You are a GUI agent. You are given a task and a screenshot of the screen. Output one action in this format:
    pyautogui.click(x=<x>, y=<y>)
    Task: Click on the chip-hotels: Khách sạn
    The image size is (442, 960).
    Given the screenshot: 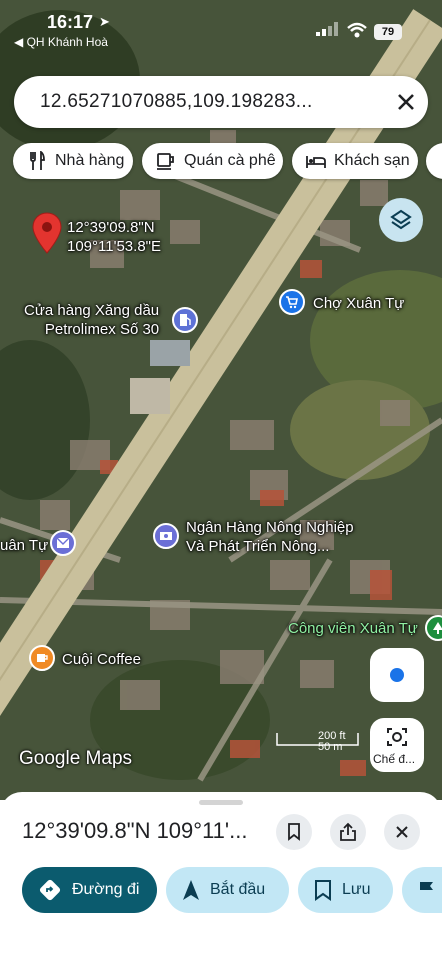 What is the action you would take?
    pyautogui.click(x=355, y=161)
    